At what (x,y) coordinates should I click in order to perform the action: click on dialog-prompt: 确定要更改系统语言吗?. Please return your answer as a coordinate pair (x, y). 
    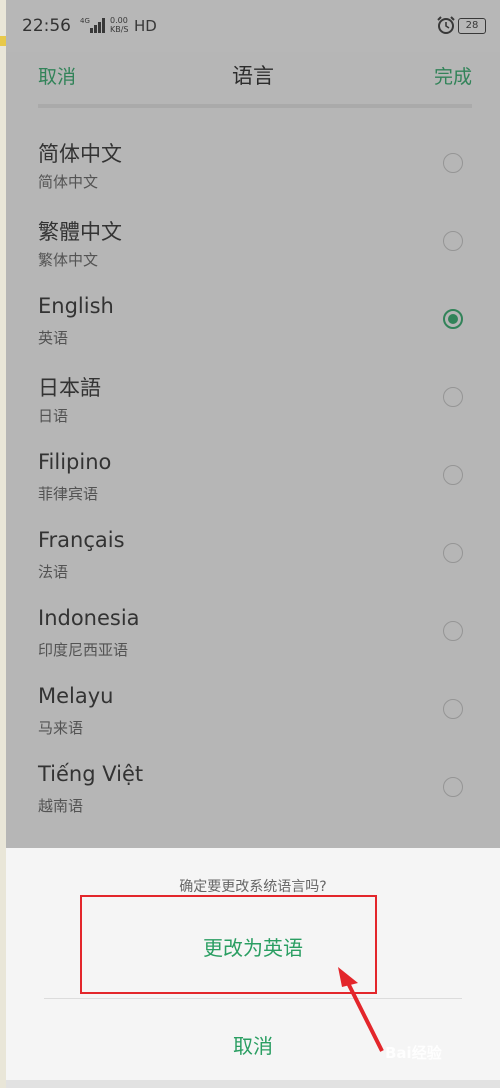
    Looking at the image, I should click on (253, 887).